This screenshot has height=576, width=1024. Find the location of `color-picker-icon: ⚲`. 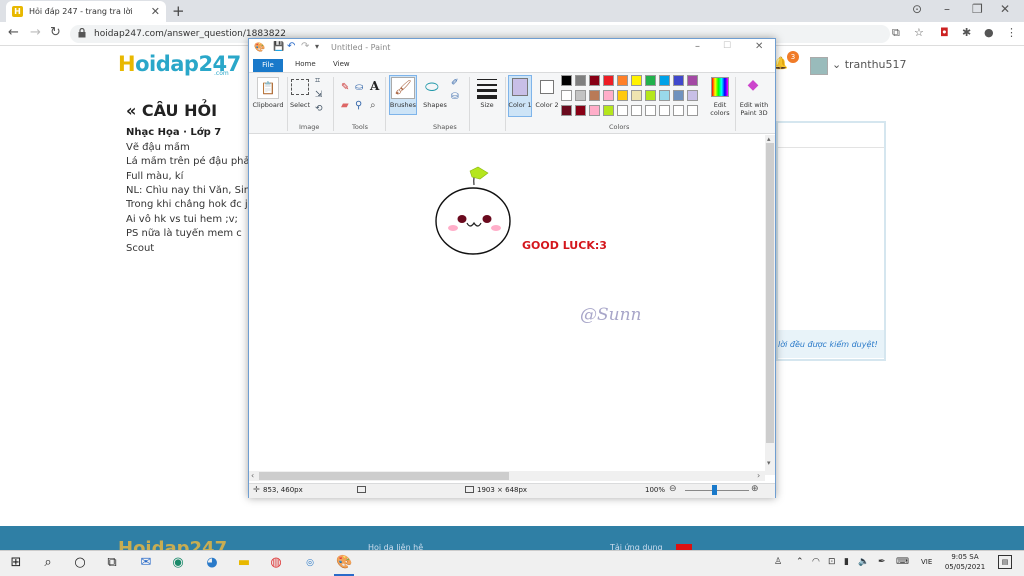

color-picker-icon: ⚲ is located at coordinates (358, 105).